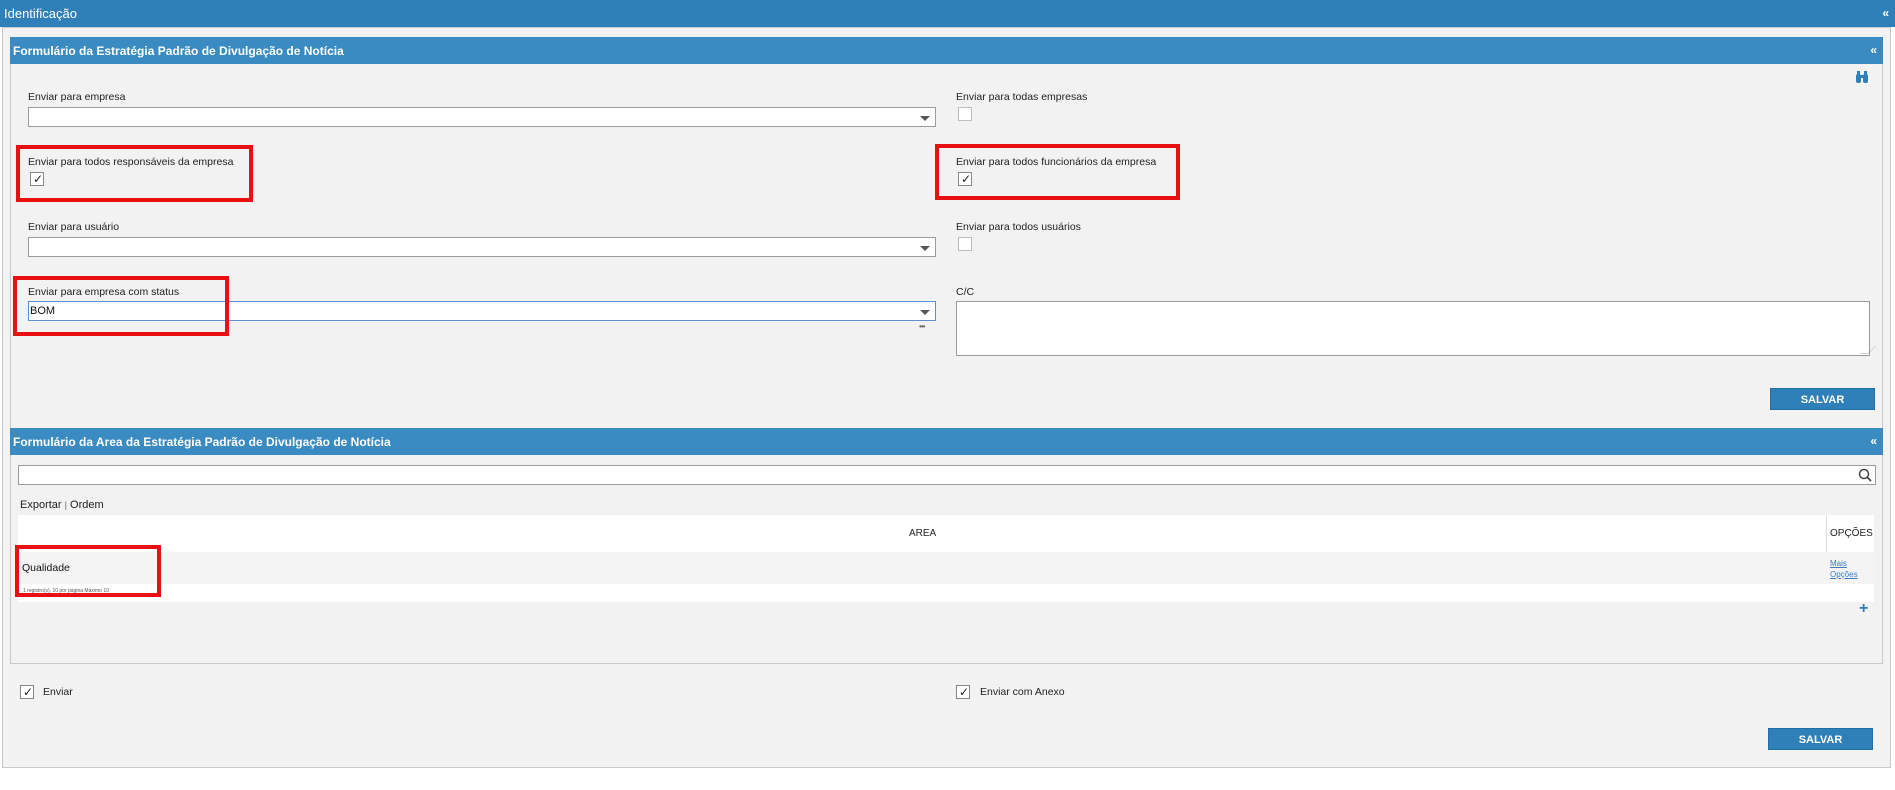 The width and height of the screenshot is (1895, 790). Describe the element at coordinates (922, 326) in the screenshot. I see `more-options-icon: •••` at that location.